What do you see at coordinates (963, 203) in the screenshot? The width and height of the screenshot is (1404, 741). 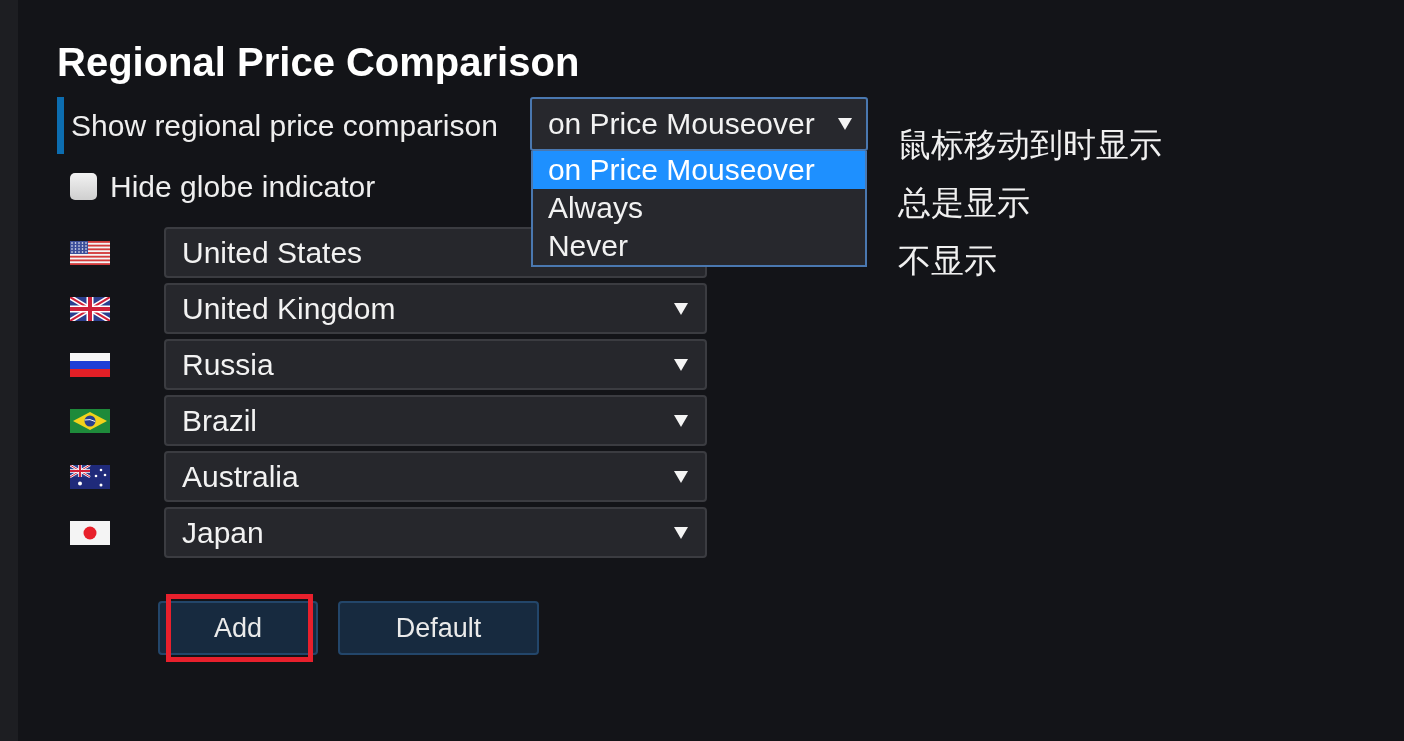 I see `option-note: 总是显示` at bounding box center [963, 203].